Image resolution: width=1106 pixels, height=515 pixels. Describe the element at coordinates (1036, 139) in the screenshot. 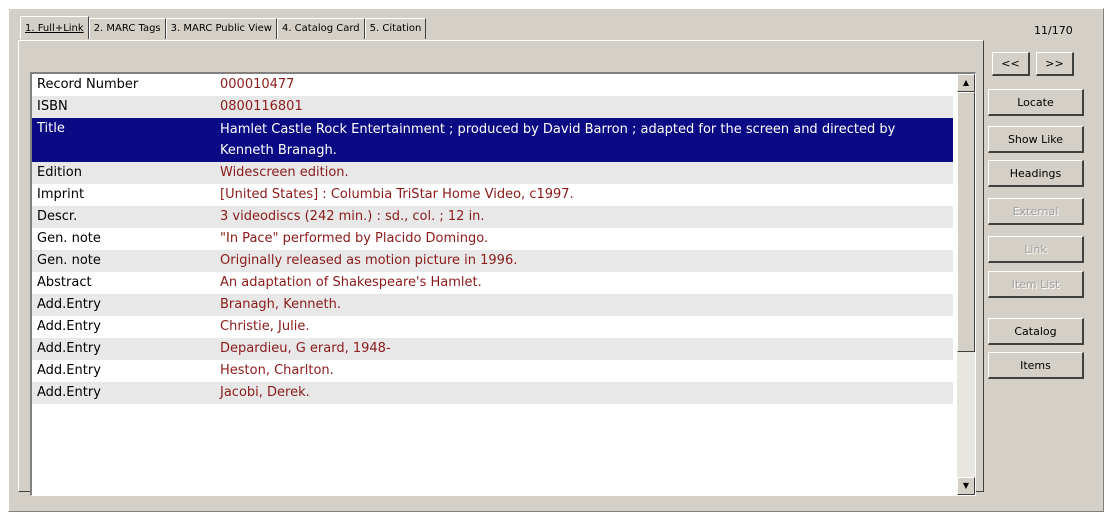

I see `show-like-button: Show Like` at that location.